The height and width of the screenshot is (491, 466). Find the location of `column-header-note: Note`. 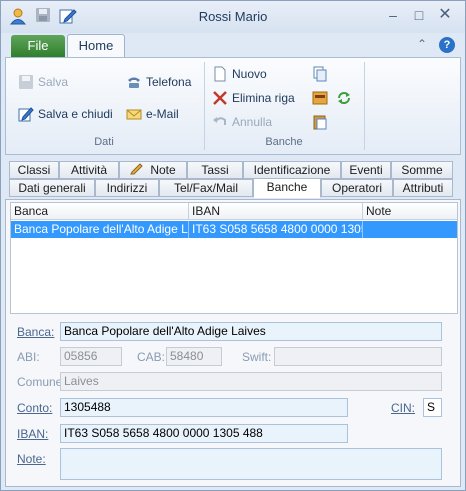

column-header-note: Note is located at coordinates (410, 211).